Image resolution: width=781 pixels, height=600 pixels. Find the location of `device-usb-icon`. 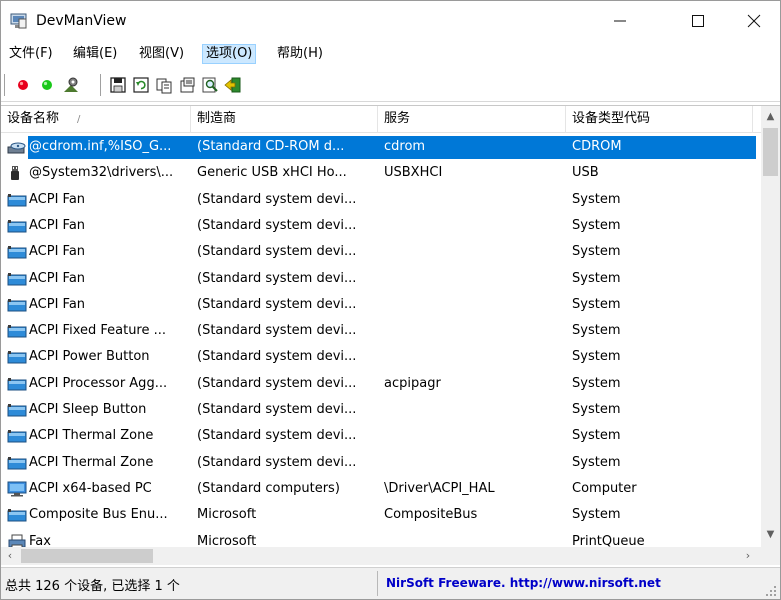

device-usb-icon is located at coordinates (17, 173).